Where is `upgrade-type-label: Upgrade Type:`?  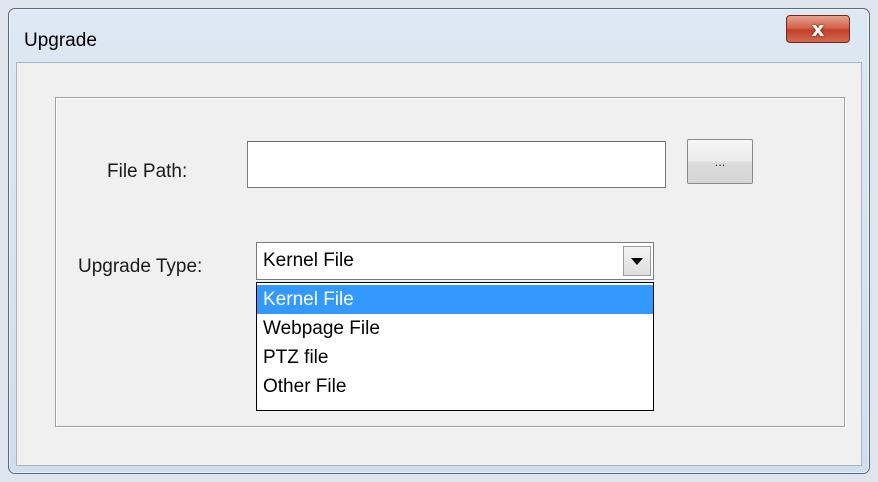 upgrade-type-label: Upgrade Type: is located at coordinates (140, 266).